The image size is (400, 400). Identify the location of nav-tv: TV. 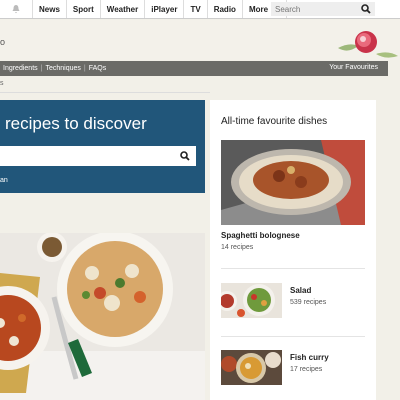
(196, 9).